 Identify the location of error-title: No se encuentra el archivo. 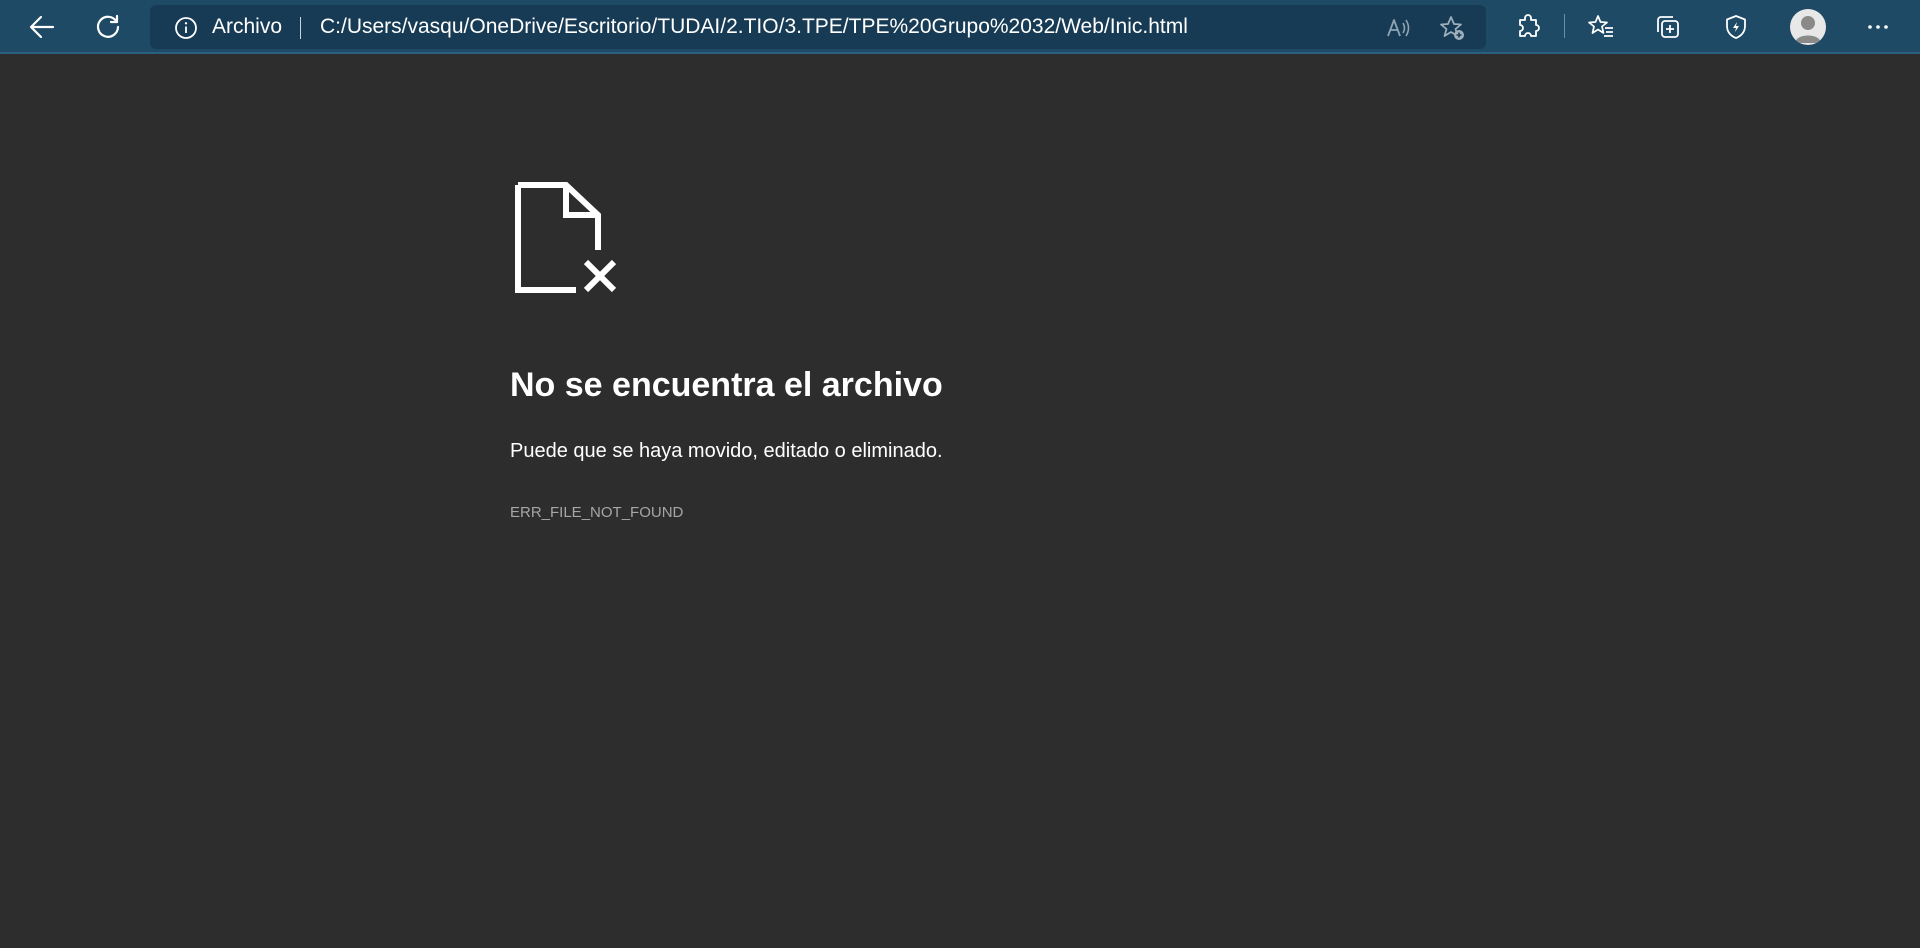
(726, 385).